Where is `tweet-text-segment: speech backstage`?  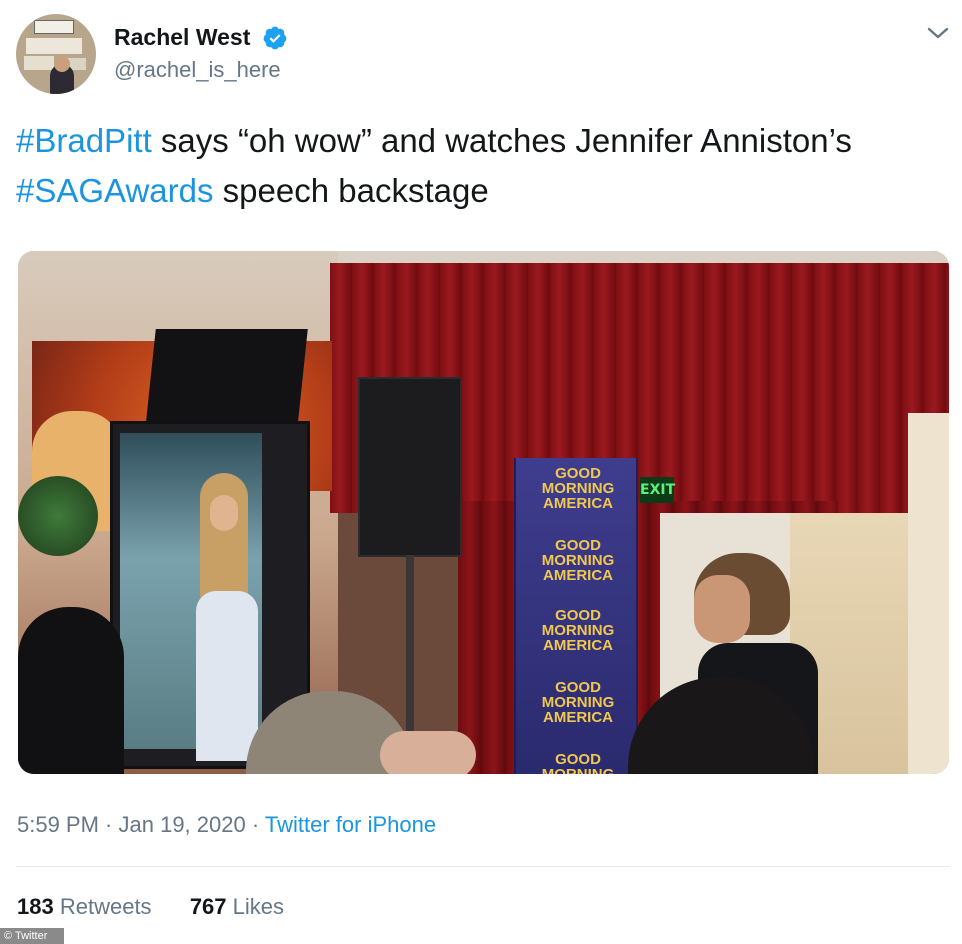 tweet-text-segment: speech backstage is located at coordinates (351, 190).